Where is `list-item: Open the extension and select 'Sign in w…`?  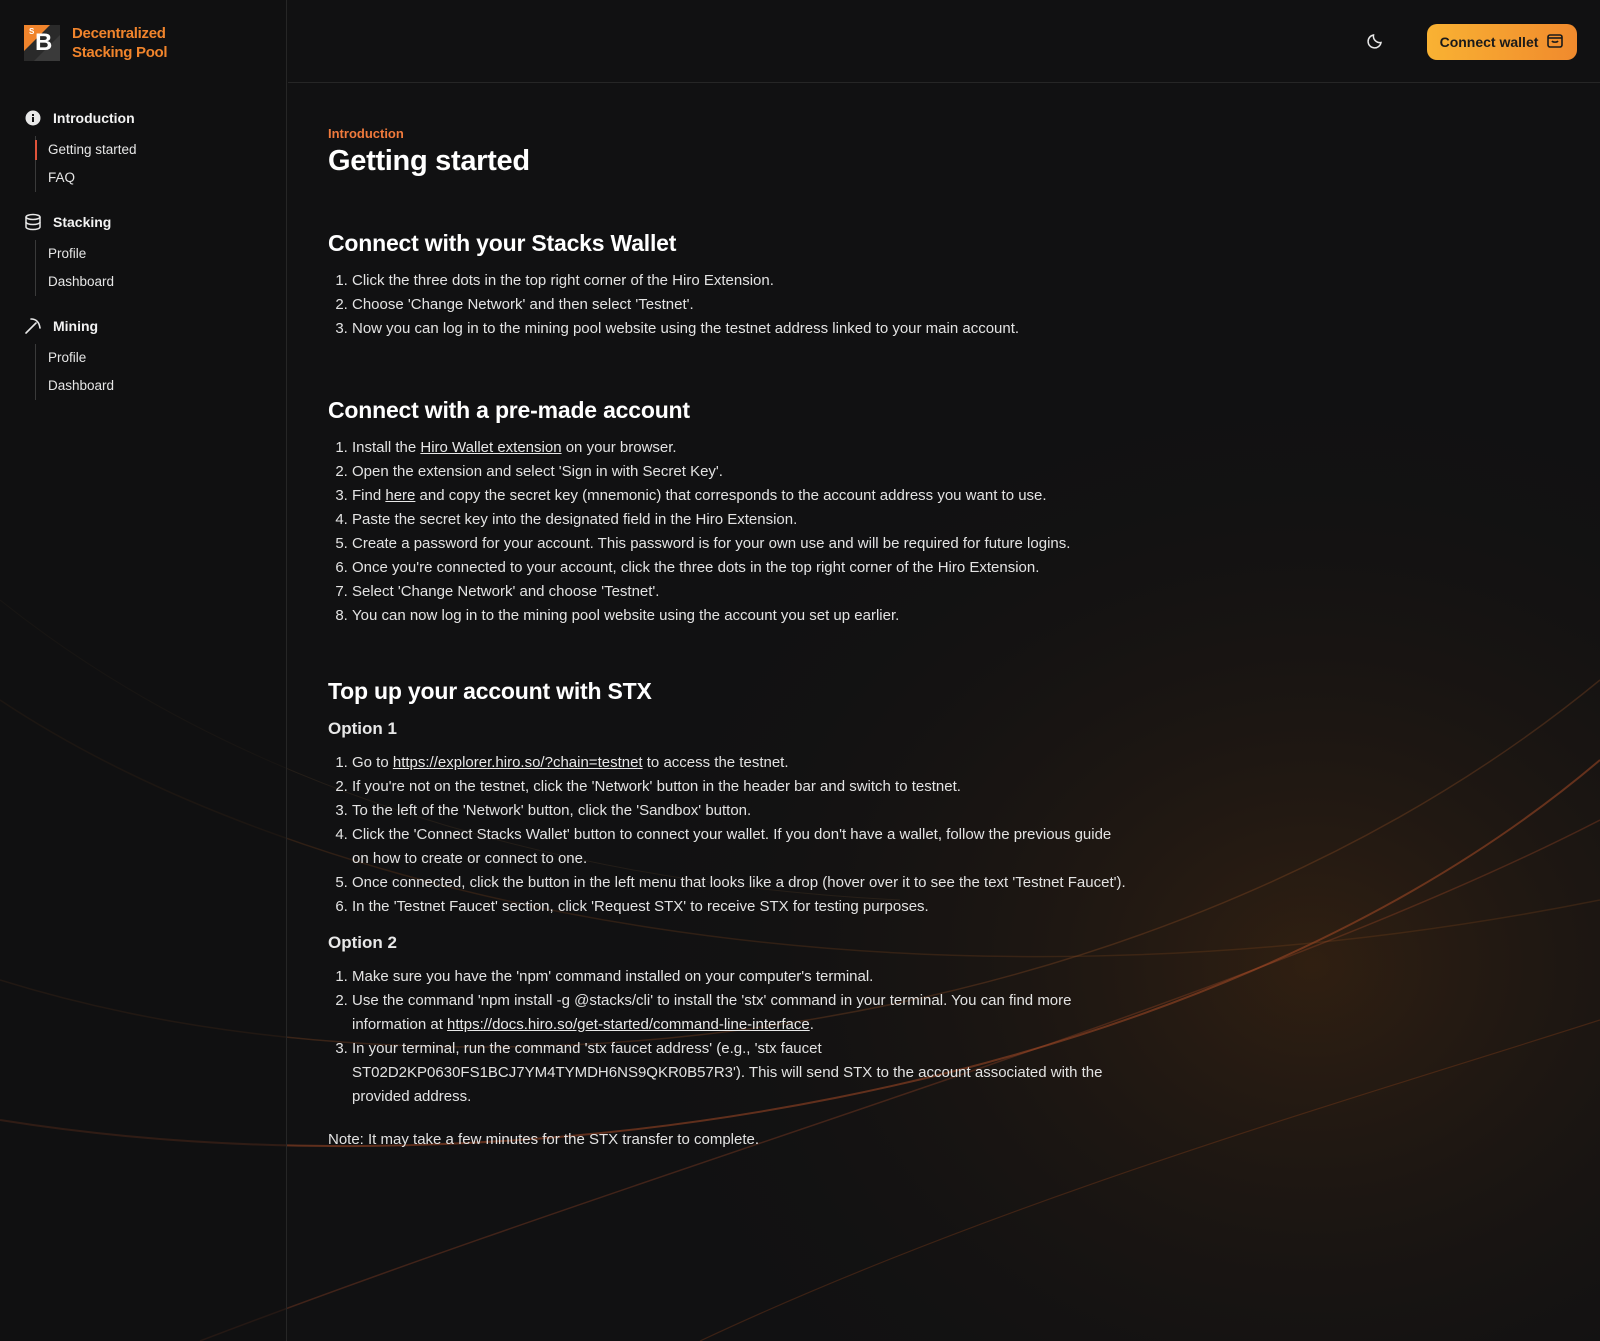 list-item: Open the extension and select 'Sign in w… is located at coordinates (740, 472).